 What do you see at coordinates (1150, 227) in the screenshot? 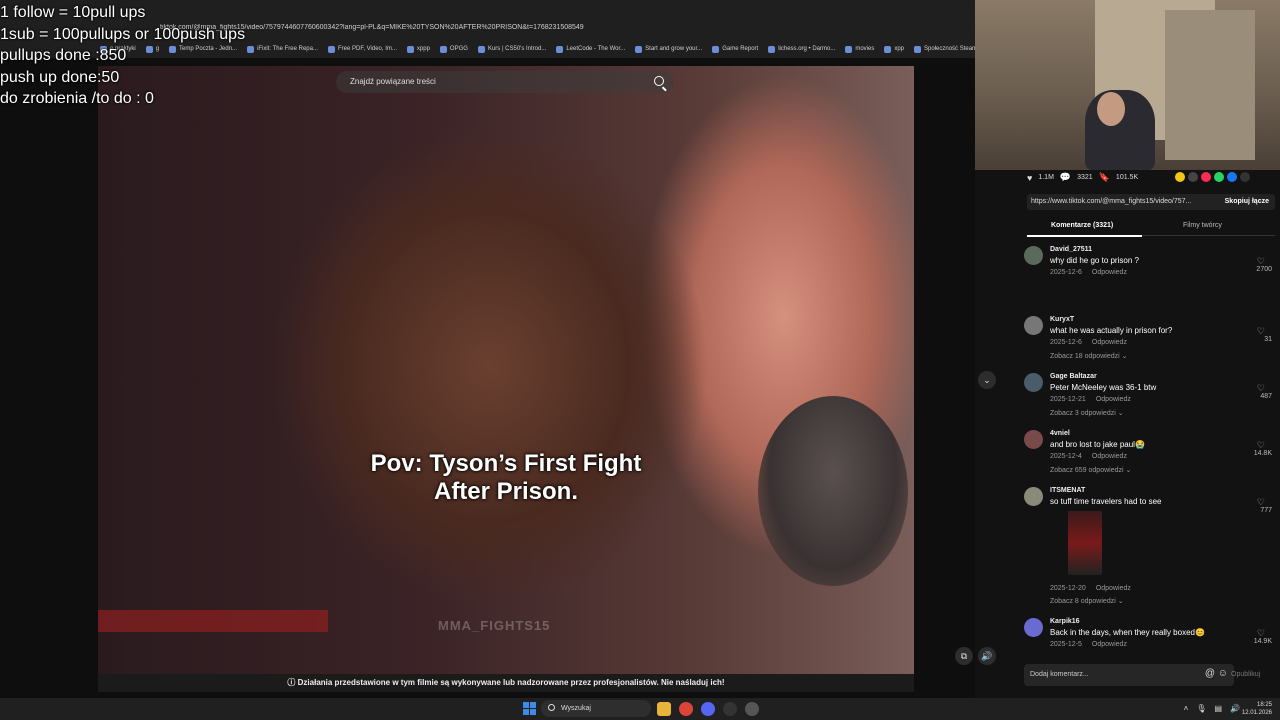
I see `comment-tabs: Komentarze (3321) Filmy twórcy` at bounding box center [1150, 227].